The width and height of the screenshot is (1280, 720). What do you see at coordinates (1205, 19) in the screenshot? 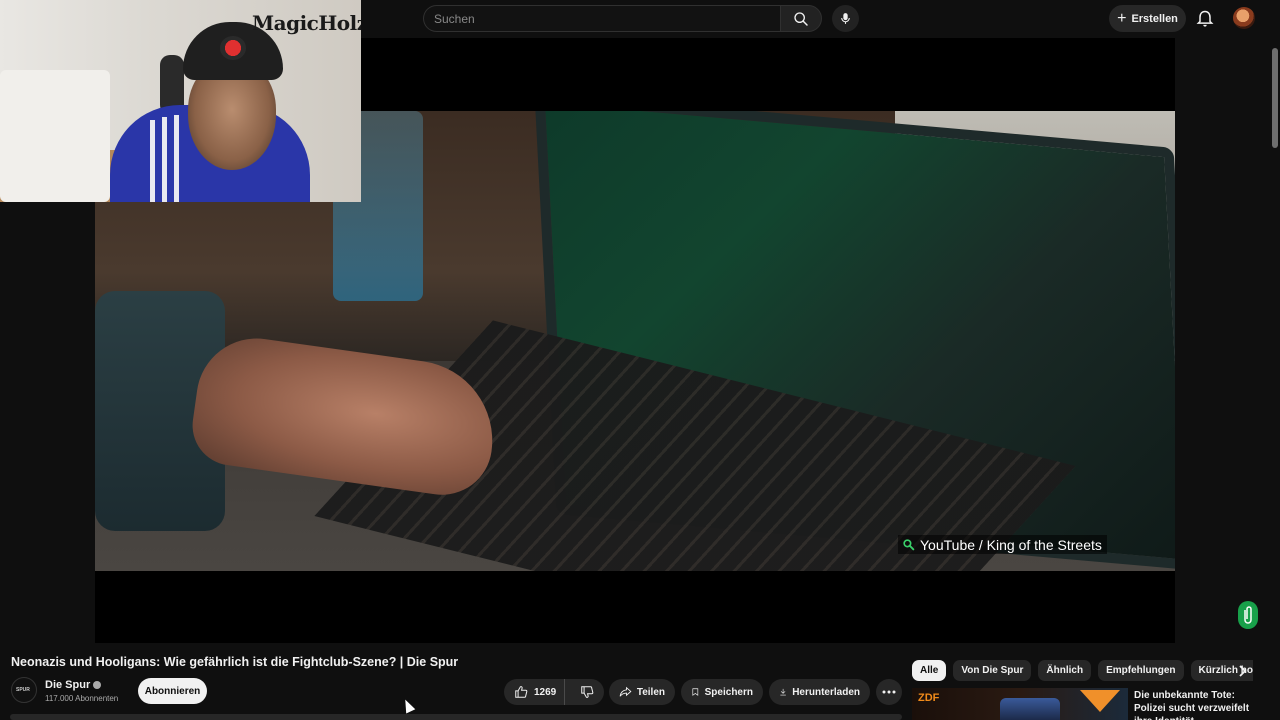
I see `bell-icon` at bounding box center [1205, 19].